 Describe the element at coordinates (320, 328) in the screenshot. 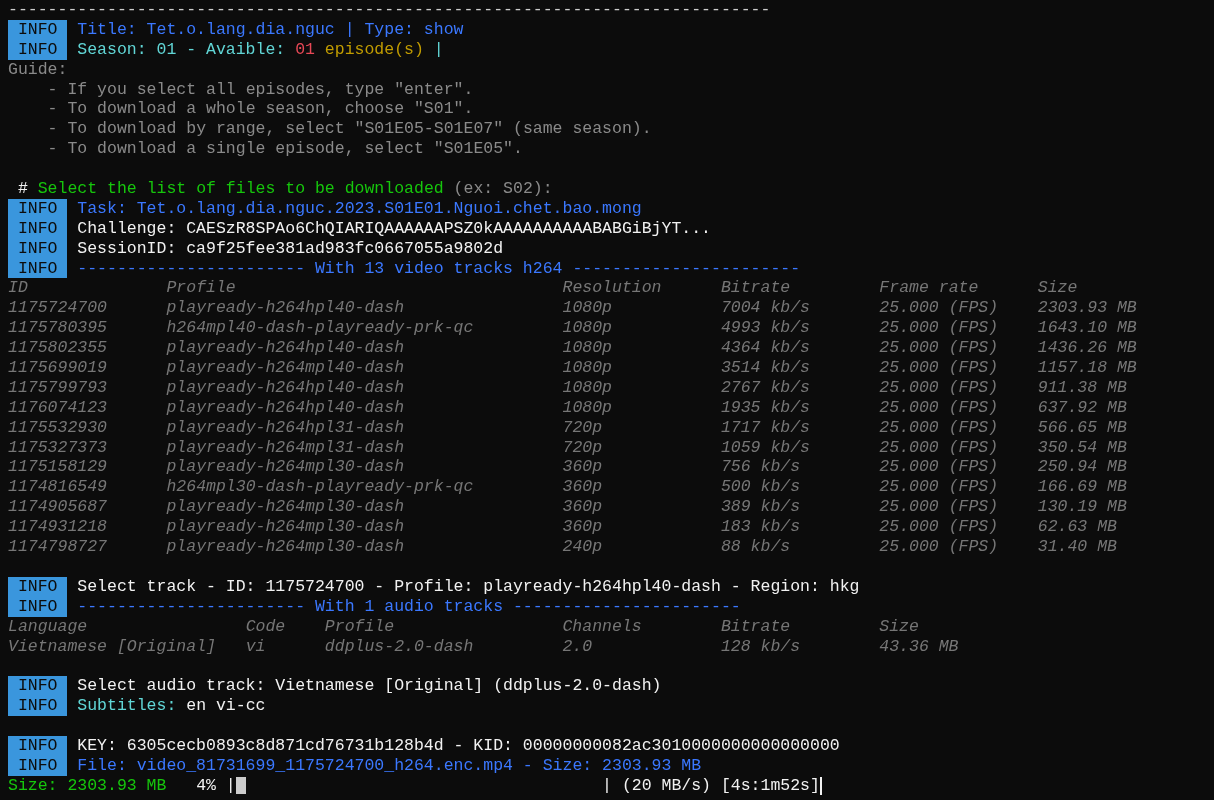

I see `table-cell: h264mpl40-dash-playready-prk-qc` at that location.